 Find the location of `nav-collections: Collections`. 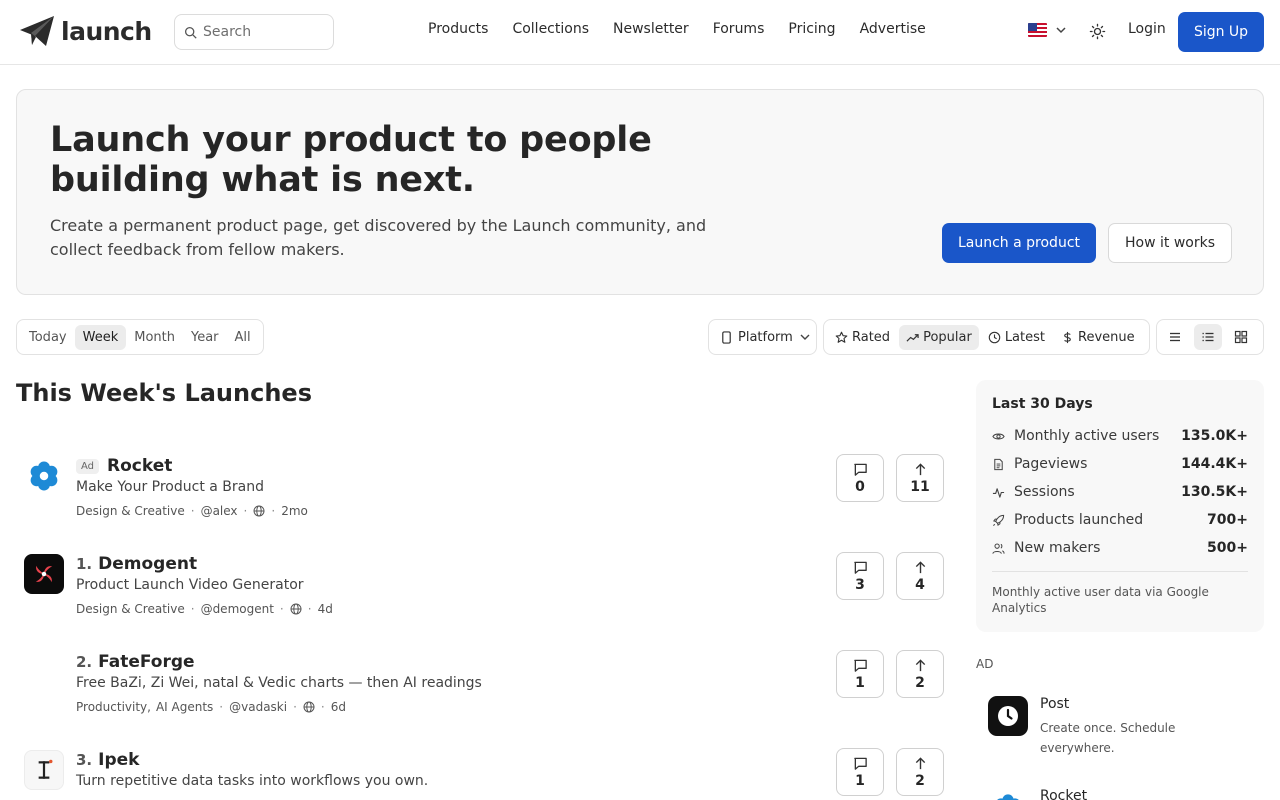

nav-collections: Collections is located at coordinates (550, 29).